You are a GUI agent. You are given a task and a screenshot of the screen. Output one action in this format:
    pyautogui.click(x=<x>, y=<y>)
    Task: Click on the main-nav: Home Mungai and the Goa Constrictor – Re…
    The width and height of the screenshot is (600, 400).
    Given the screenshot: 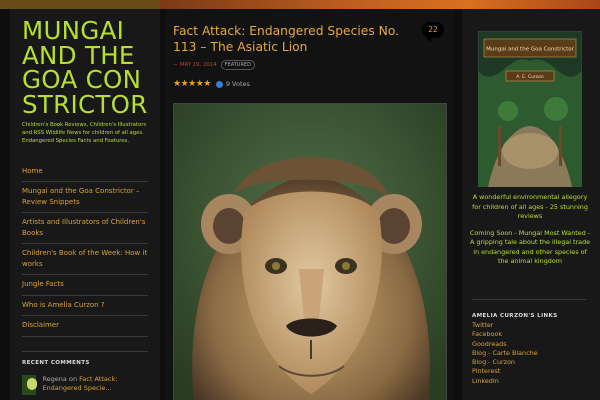 What is the action you would take?
    pyautogui.click(x=85, y=249)
    